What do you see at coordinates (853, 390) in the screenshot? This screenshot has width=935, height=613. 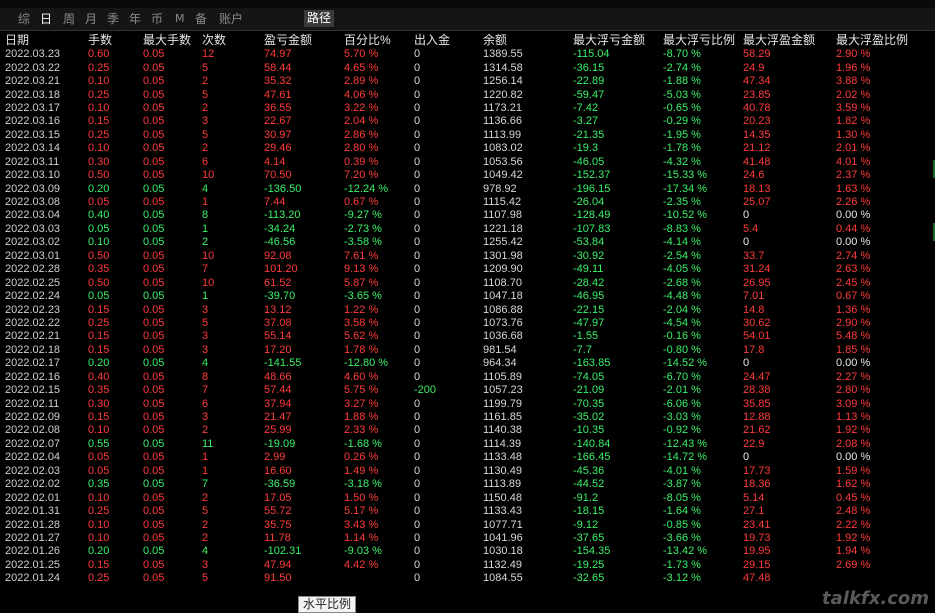 I see `cell-max-float-profit-pct: 2.80 %` at bounding box center [853, 390].